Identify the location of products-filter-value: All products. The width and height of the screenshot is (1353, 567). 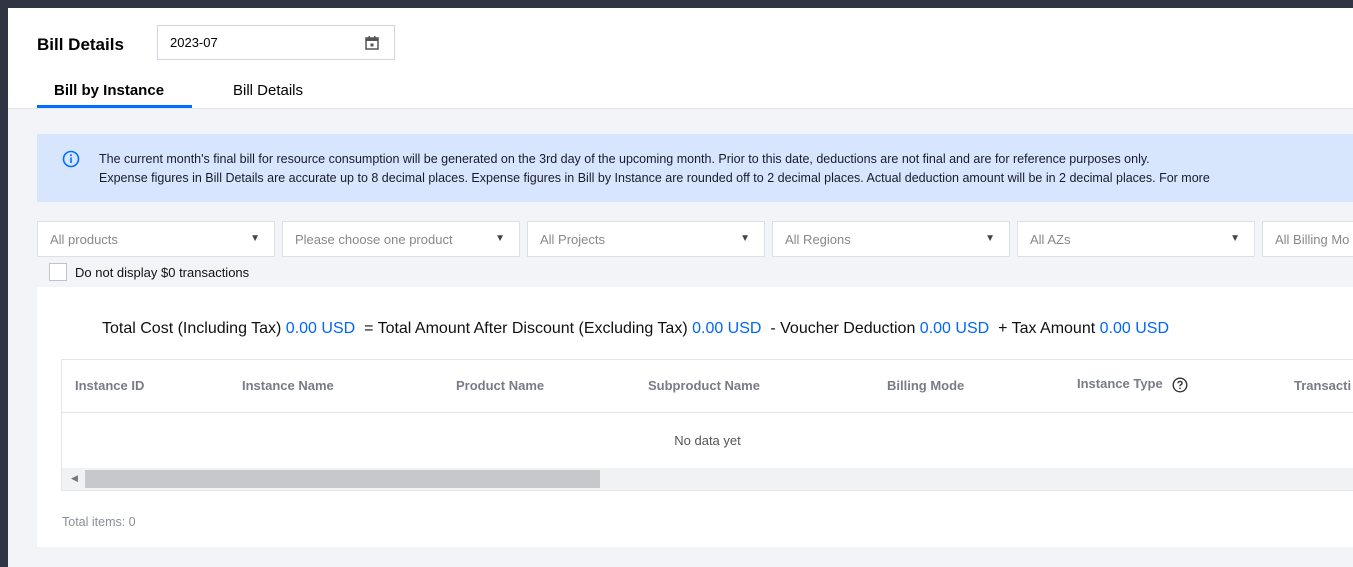
(84, 239).